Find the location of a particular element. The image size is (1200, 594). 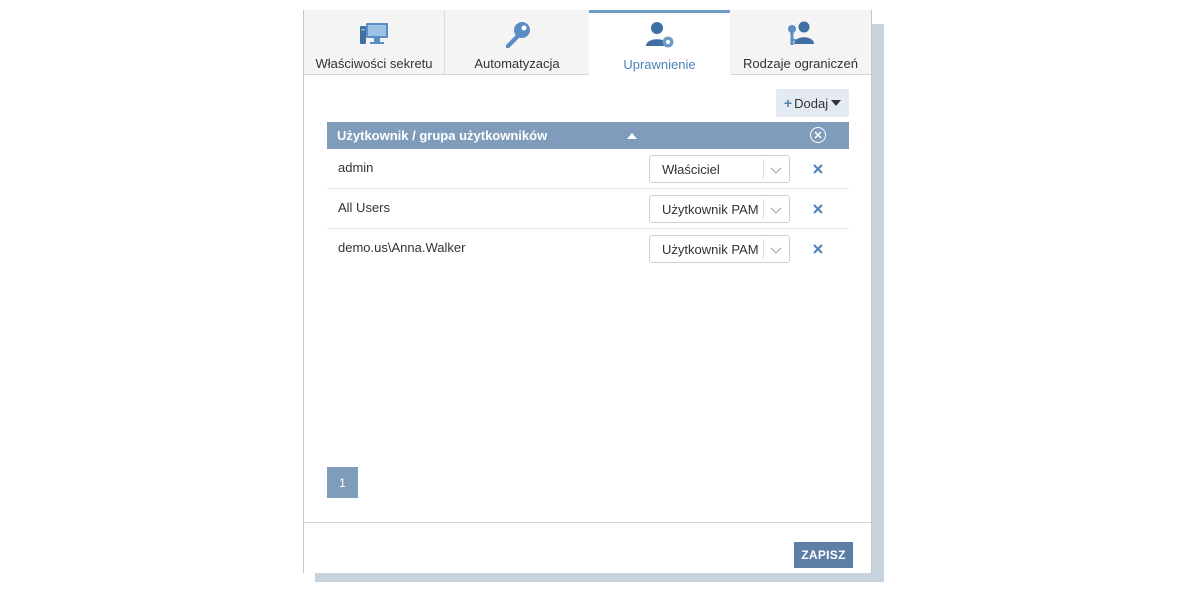

save-button: ZAPISZ is located at coordinates (823, 555).